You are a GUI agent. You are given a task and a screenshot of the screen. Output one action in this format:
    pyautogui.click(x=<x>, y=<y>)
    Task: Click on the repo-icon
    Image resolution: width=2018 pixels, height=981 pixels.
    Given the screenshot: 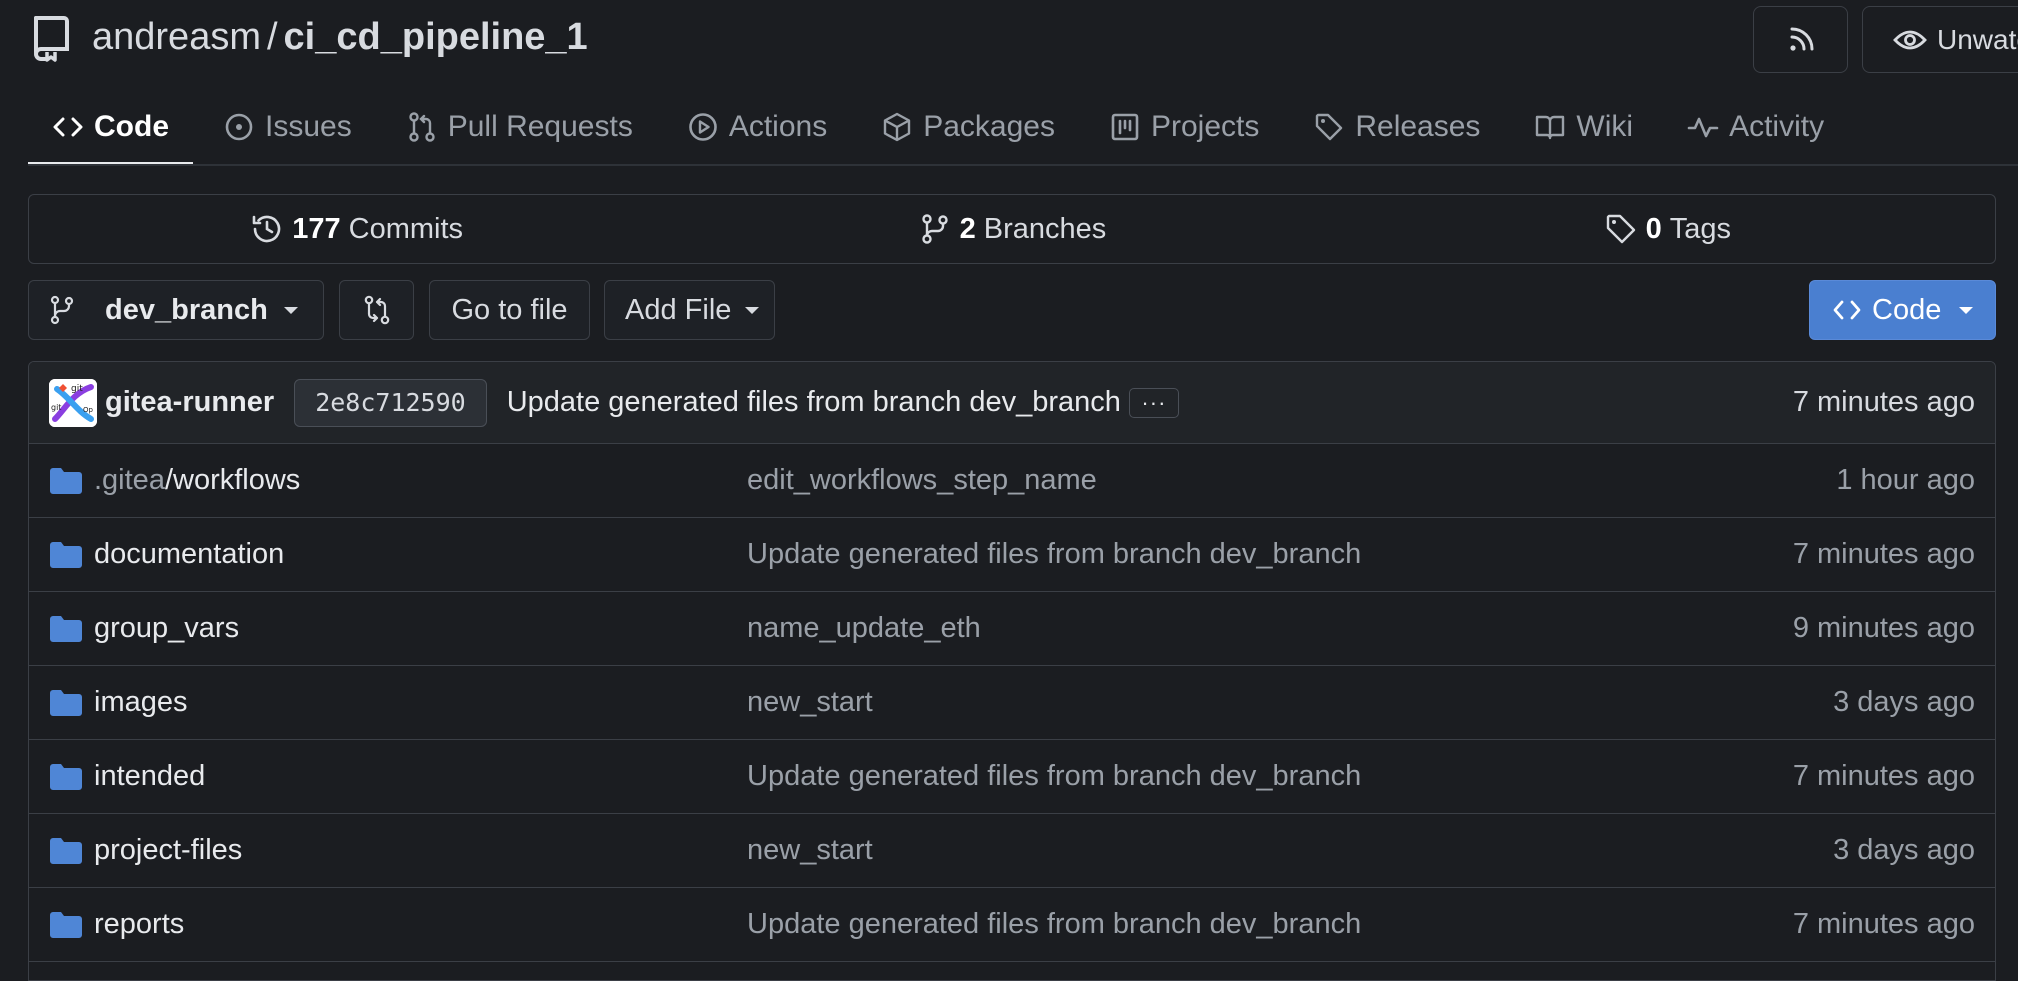 What is the action you would take?
    pyautogui.click(x=51, y=39)
    